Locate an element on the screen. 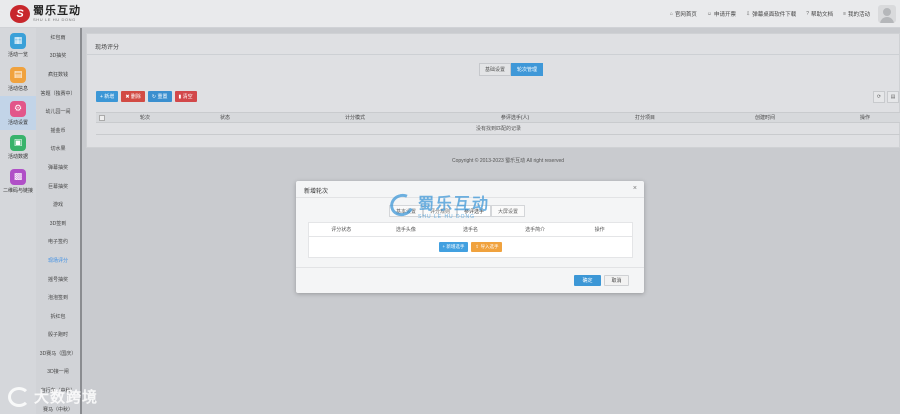 The width and height of the screenshot is (900, 414). players-column-header: 评分状态 is located at coordinates (341, 230).